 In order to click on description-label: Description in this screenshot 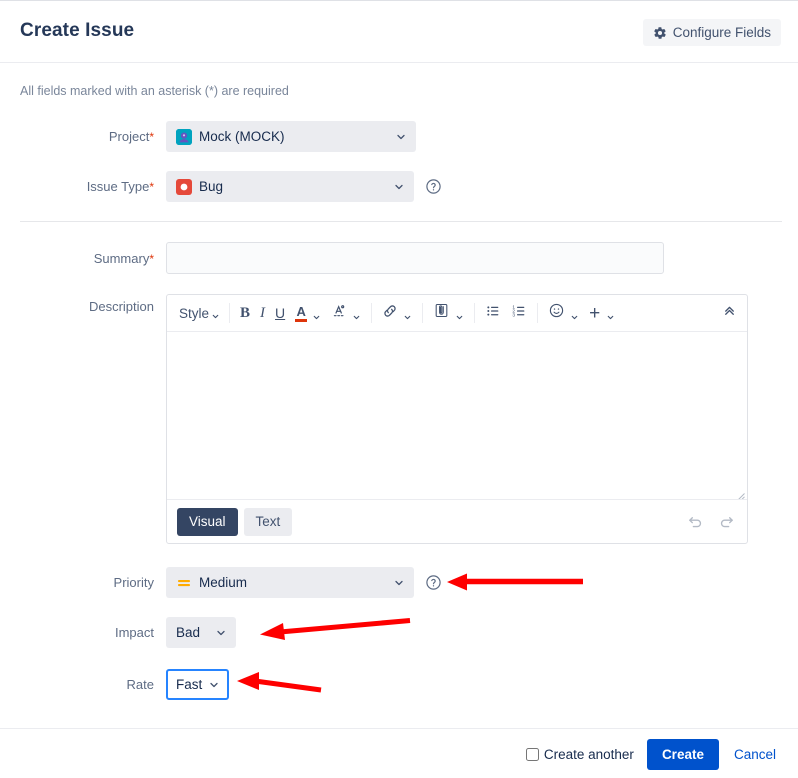, I will do `click(121, 306)`.